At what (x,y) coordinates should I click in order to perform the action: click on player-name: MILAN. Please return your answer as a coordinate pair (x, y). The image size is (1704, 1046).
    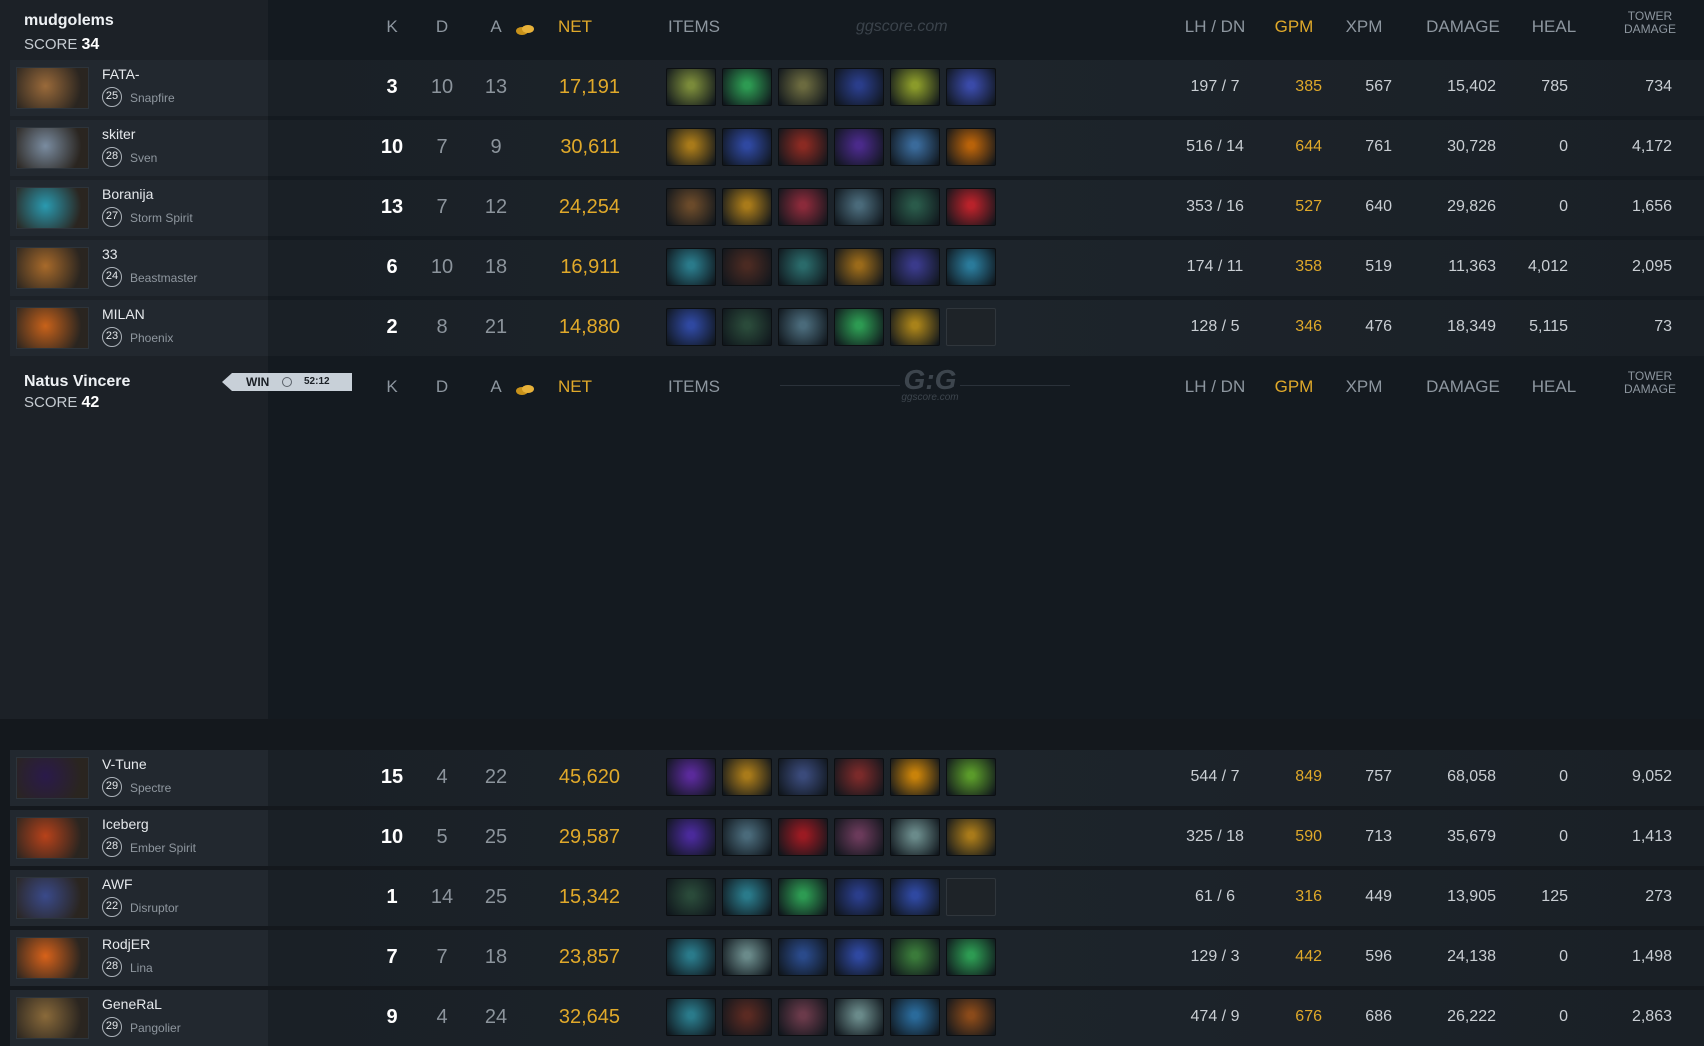
    Looking at the image, I should click on (123, 314).